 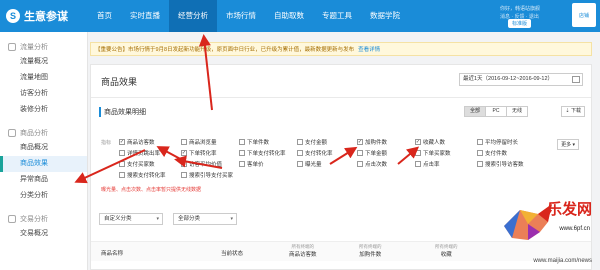 What do you see at coordinates (119, 82) in the screenshot?
I see `page-title: 商品效果` at bounding box center [119, 82].